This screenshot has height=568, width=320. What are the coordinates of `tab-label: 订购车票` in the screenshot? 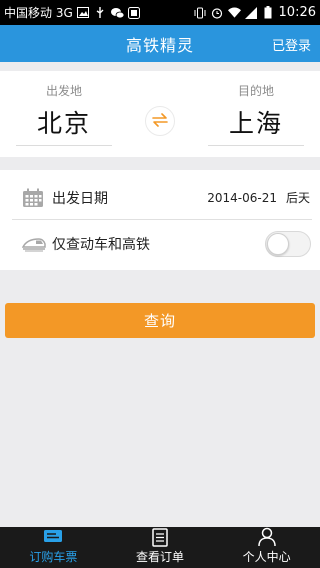 It's located at (53, 557).